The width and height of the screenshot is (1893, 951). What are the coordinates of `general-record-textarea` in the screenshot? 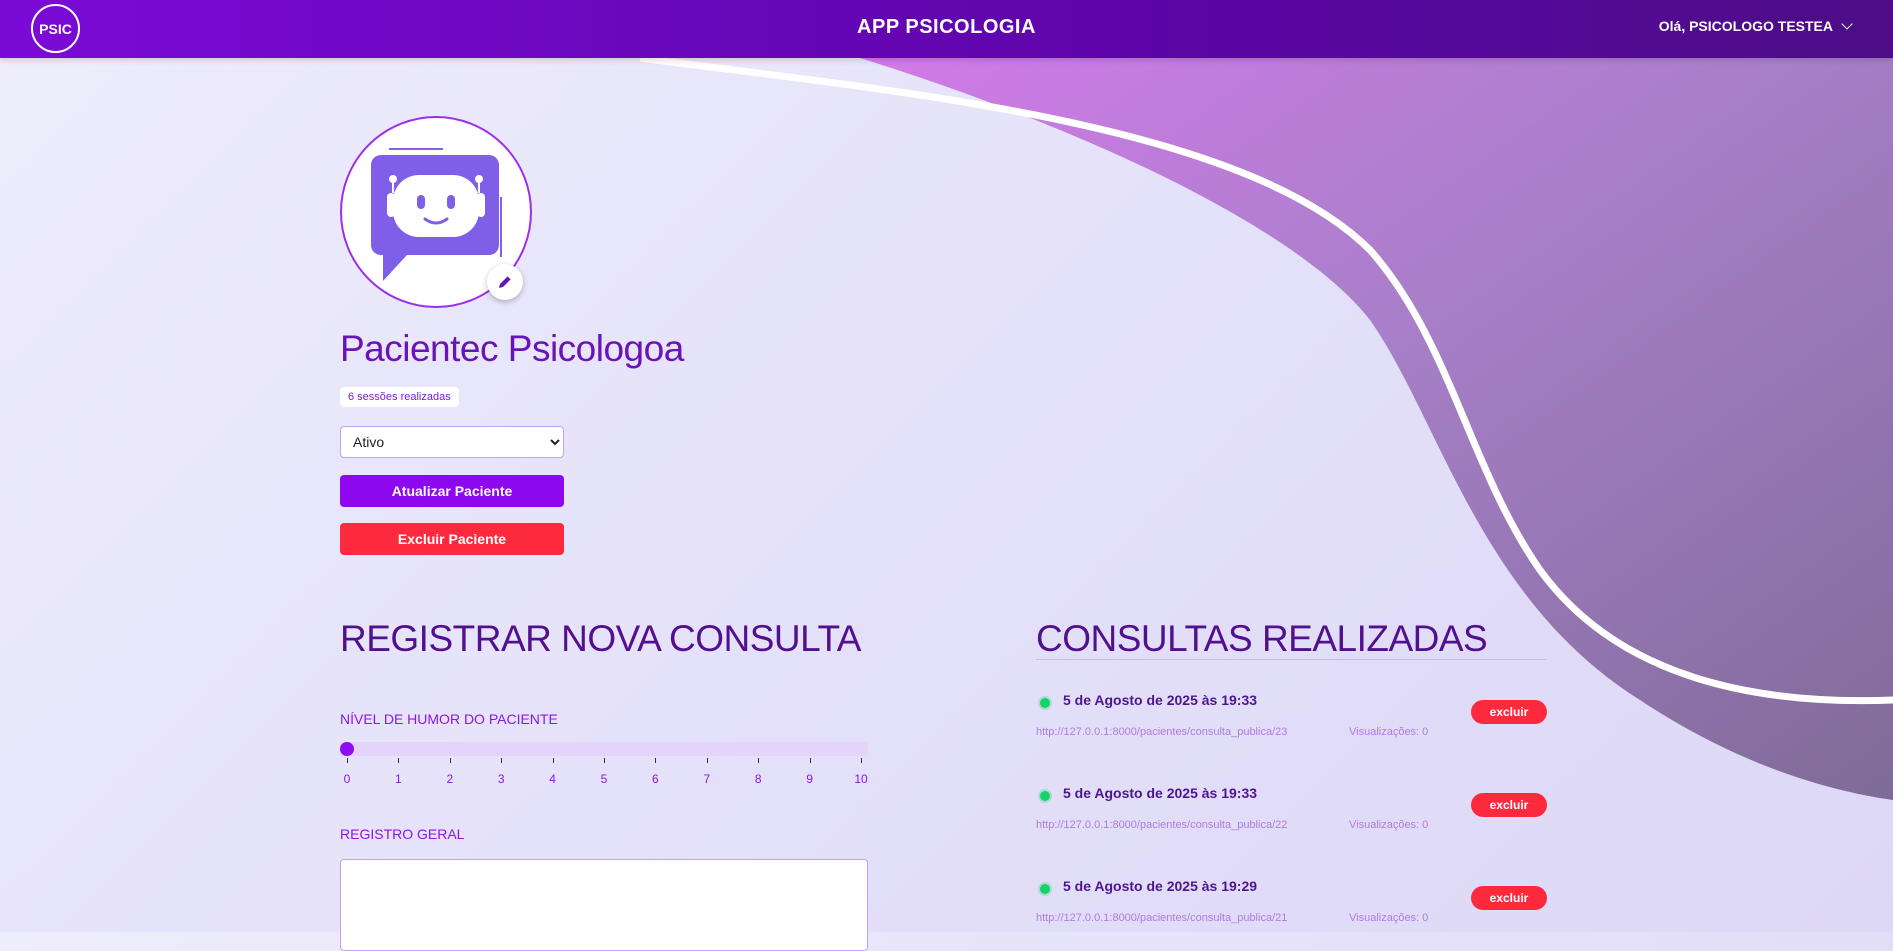 It's located at (604, 905).